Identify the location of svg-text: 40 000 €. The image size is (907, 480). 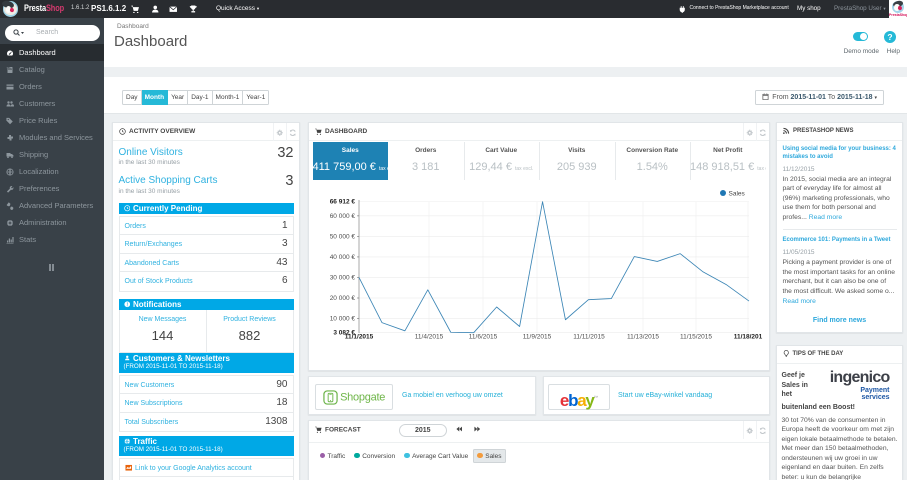
(343, 257).